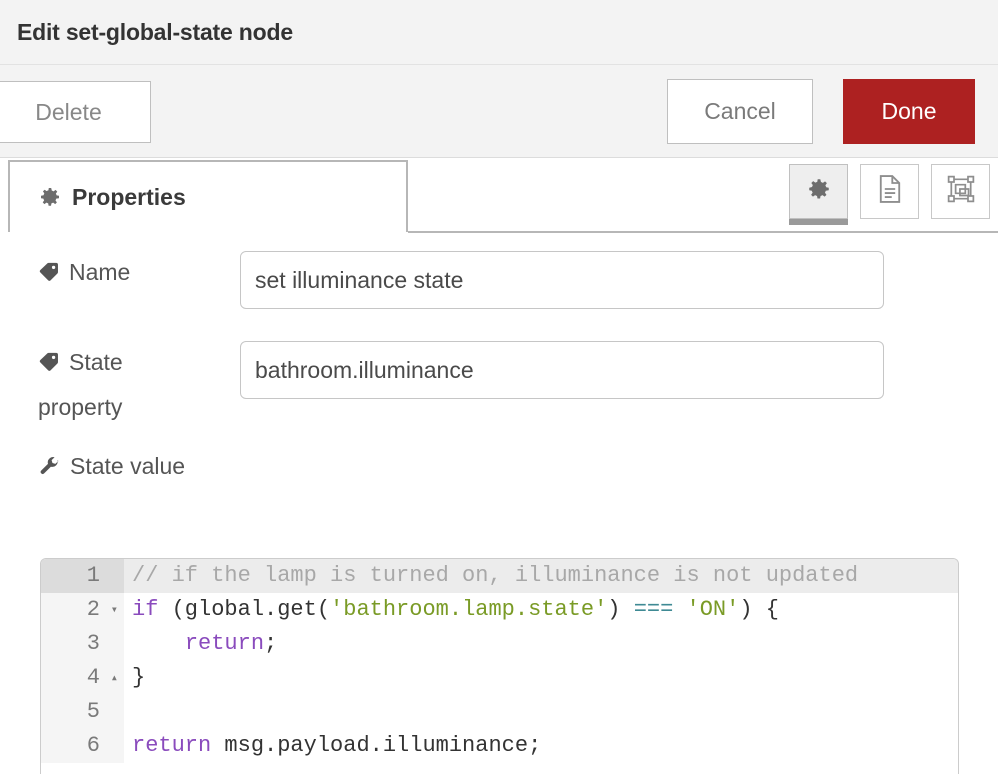 This screenshot has width=998, height=774. I want to click on page-title: Edit set-global-state node, so click(155, 31).